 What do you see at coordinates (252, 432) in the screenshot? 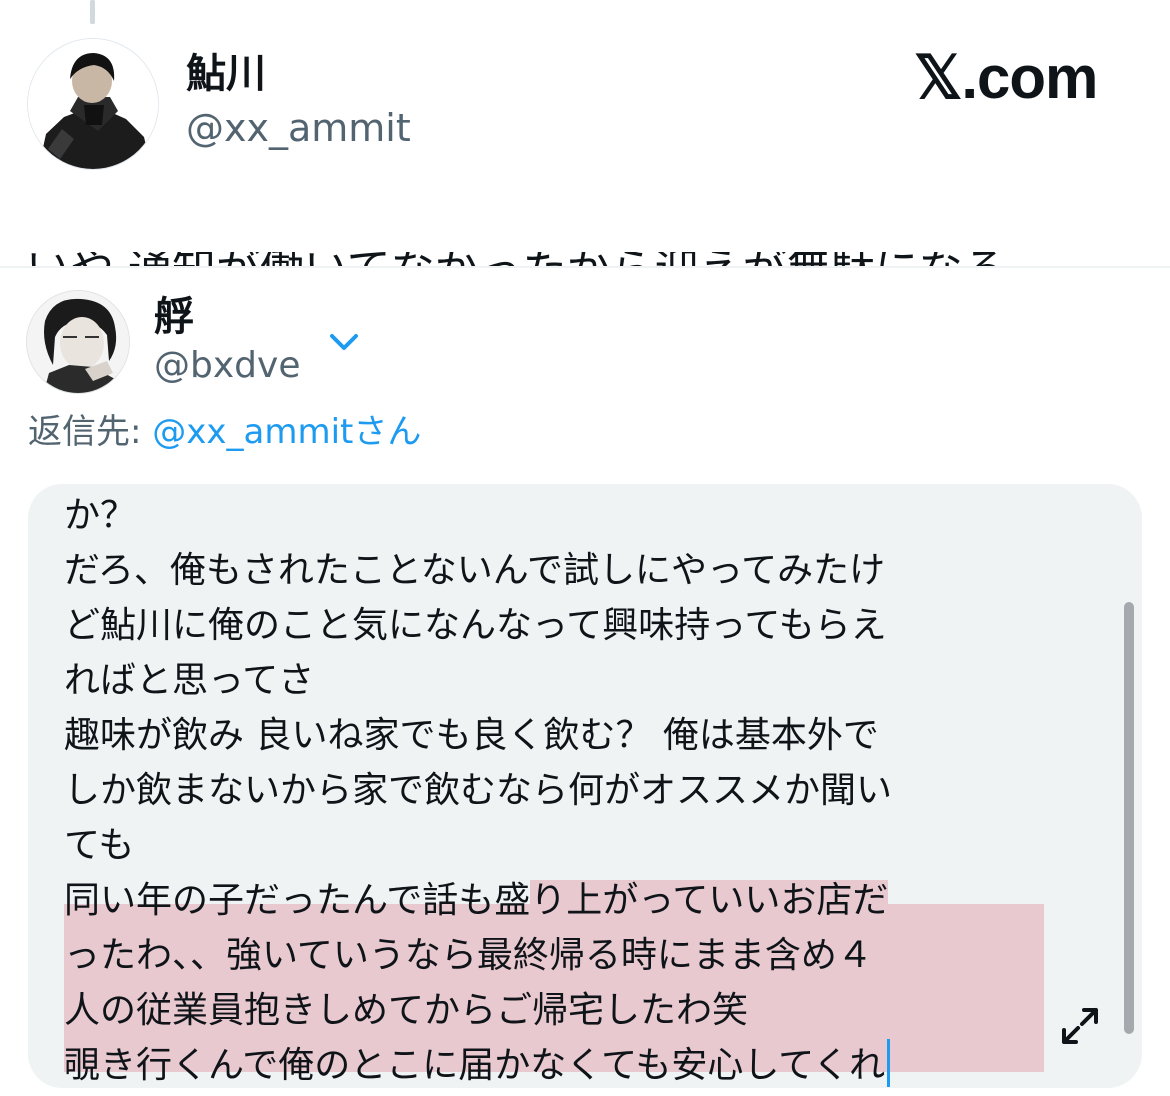
I see `reply-to-mention: @xx_ammit` at bounding box center [252, 432].